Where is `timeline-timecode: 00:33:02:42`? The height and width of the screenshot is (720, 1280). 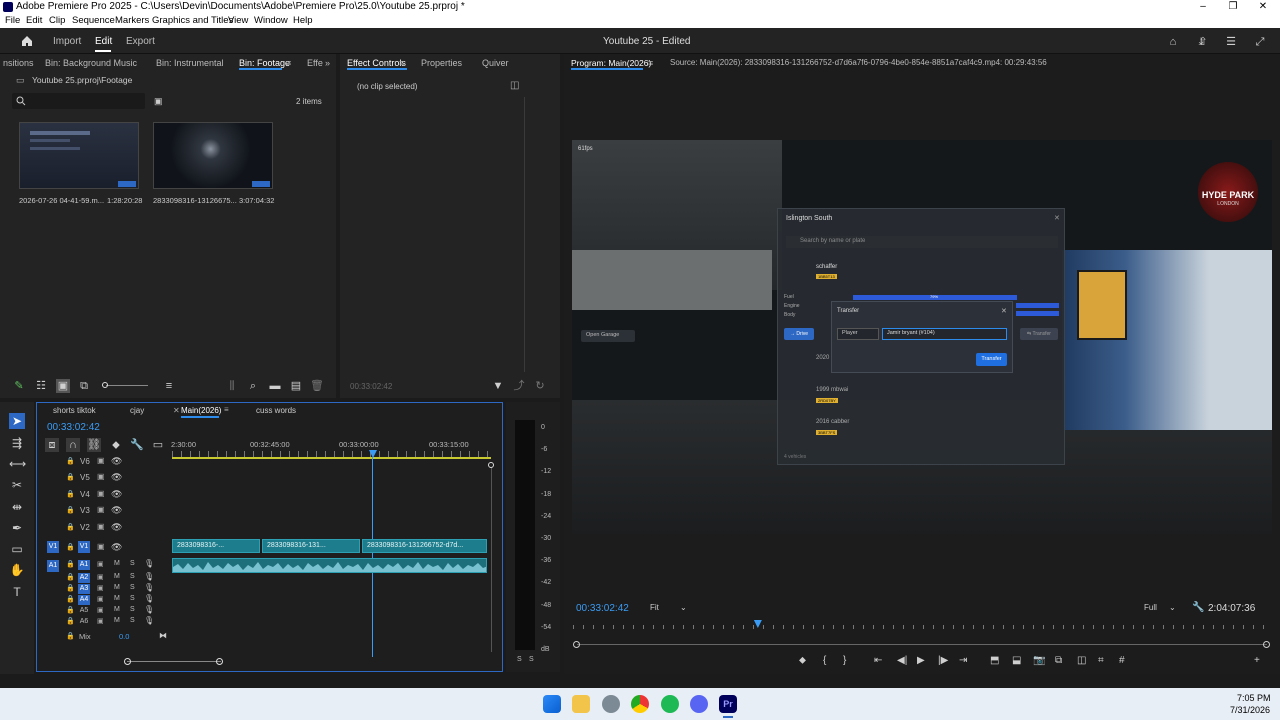
timeline-timecode: 00:33:02:42 is located at coordinates (73, 427).